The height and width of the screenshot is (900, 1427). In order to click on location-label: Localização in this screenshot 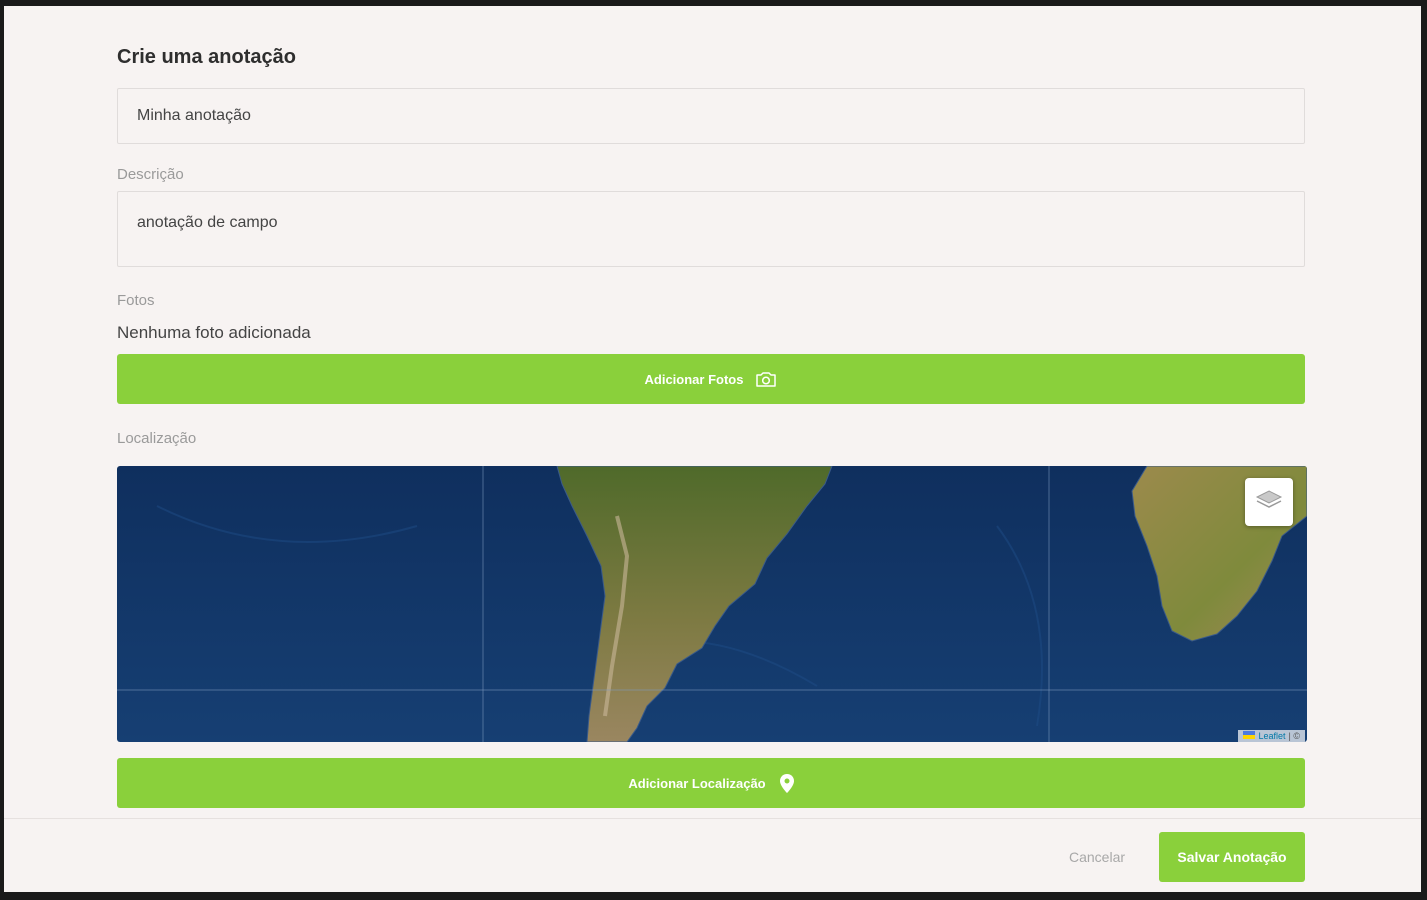, I will do `click(157, 438)`.